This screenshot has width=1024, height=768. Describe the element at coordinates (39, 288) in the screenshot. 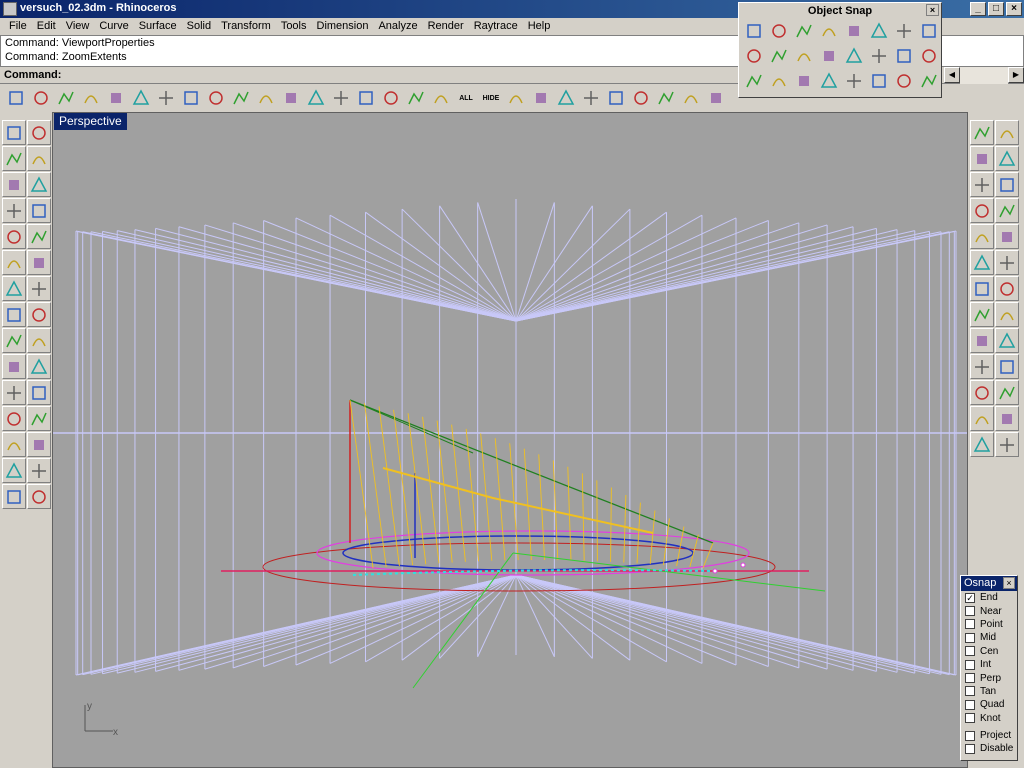

I see `sphere-icon` at that location.